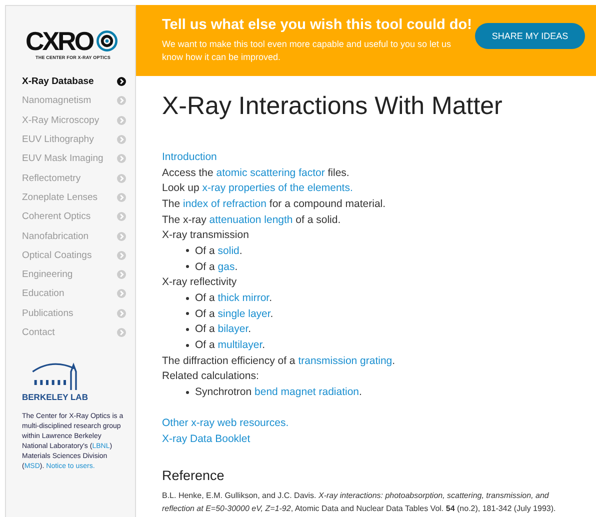 The image size is (596, 517). What do you see at coordinates (74, 82) in the screenshot?
I see `nav-item: X-Ray Database` at bounding box center [74, 82].